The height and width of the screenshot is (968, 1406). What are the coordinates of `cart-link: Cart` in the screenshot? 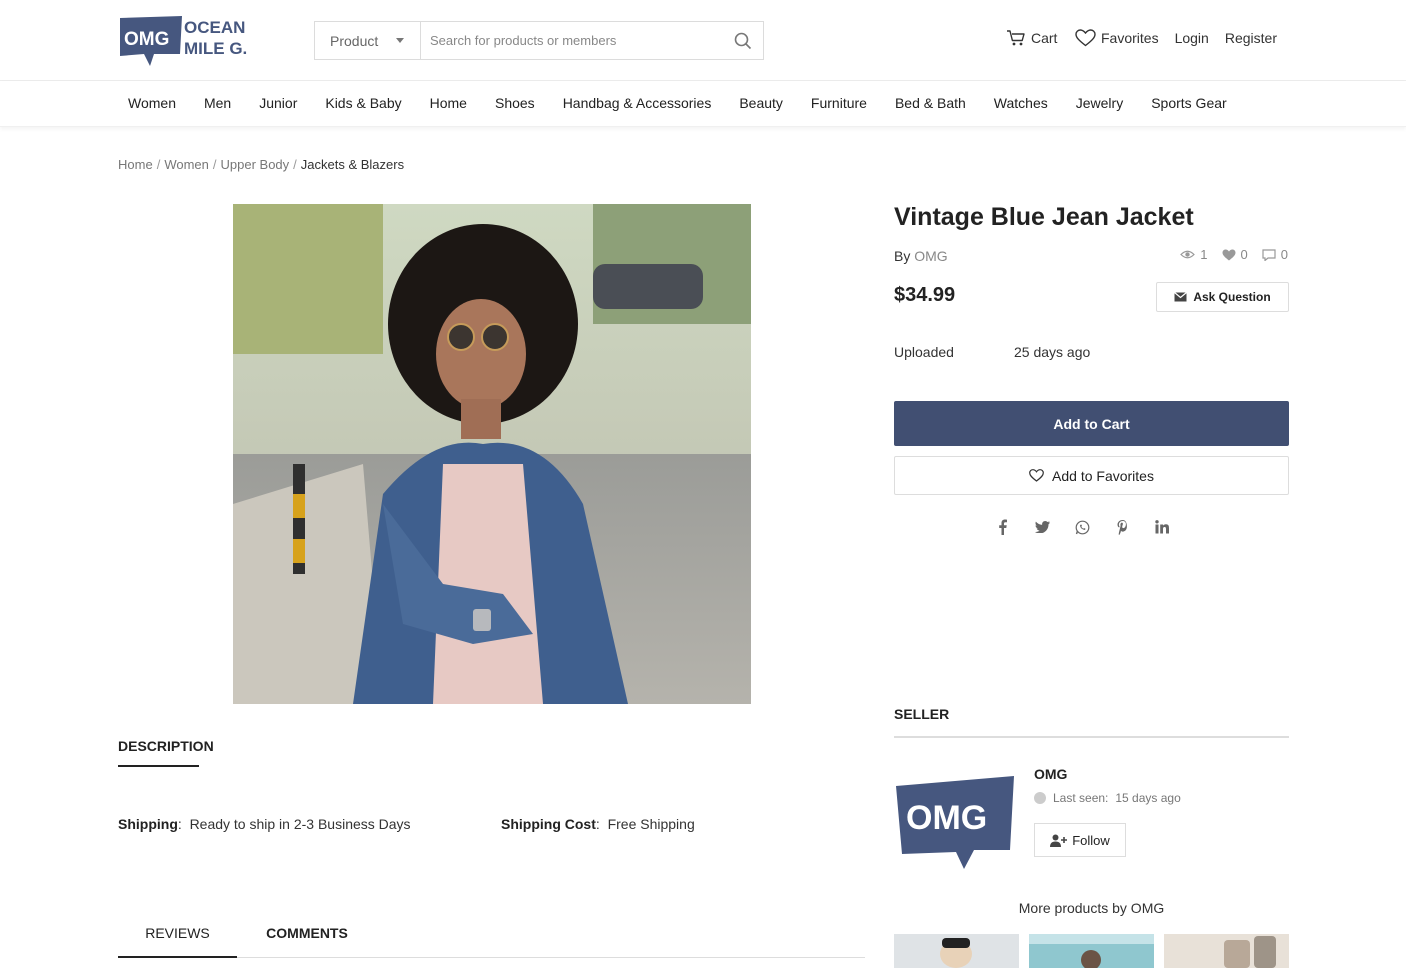 It's located at (1034, 38).